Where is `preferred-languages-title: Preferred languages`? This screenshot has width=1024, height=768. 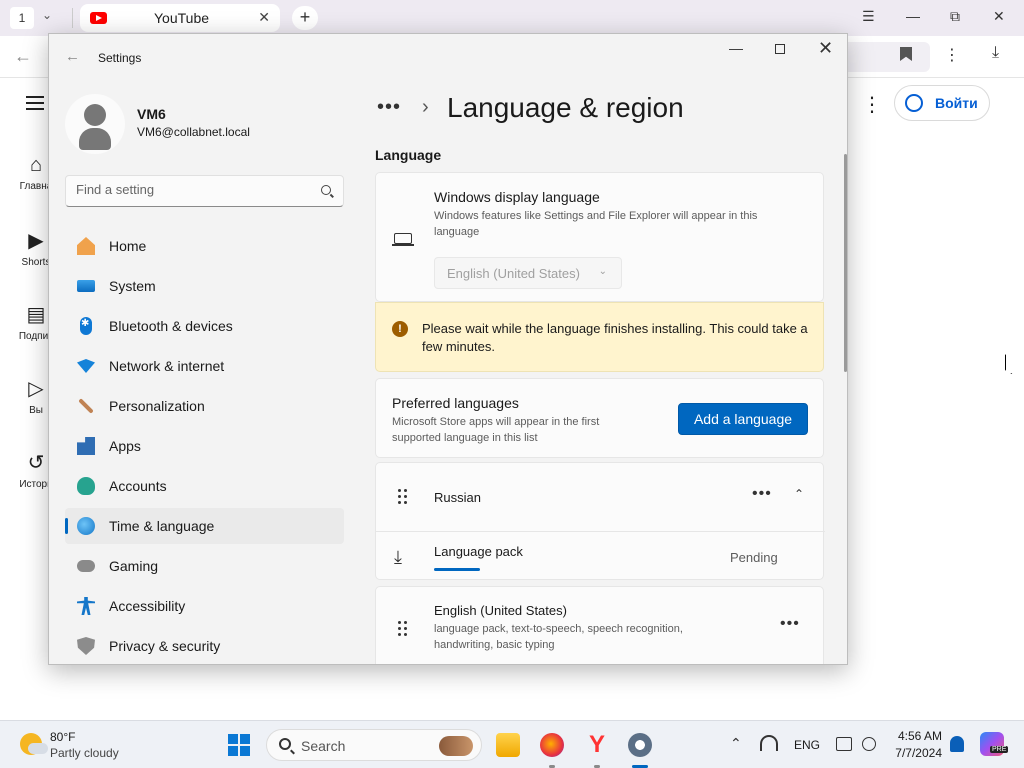 preferred-languages-title: Preferred languages is located at coordinates (455, 403).